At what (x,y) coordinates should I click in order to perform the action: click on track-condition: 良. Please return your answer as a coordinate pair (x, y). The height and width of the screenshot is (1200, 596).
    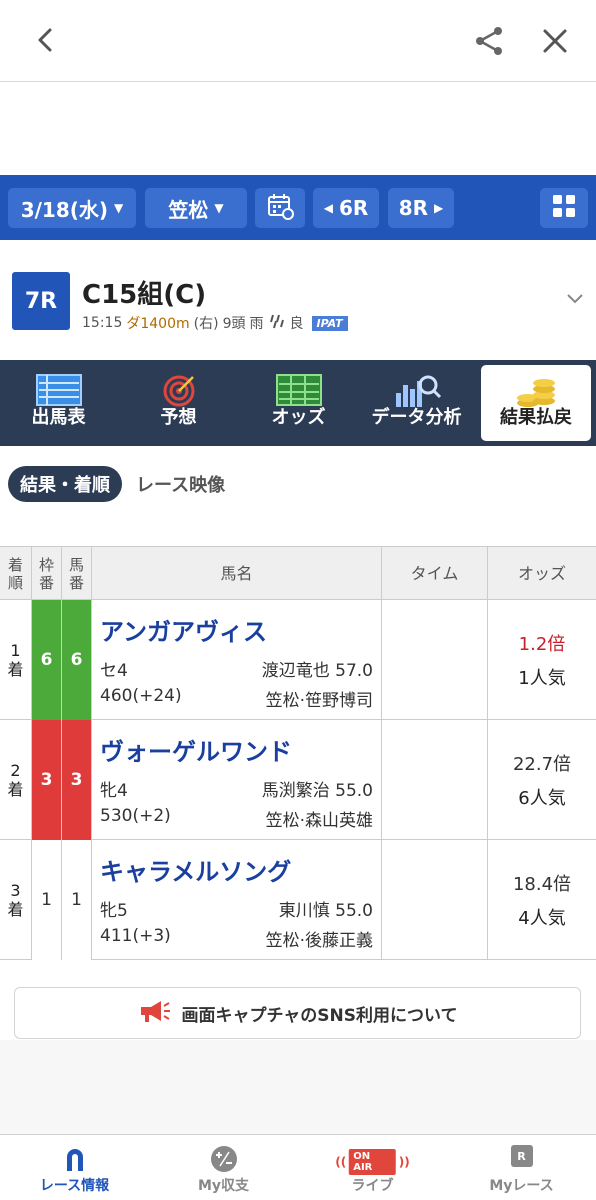
    Looking at the image, I should click on (296, 324).